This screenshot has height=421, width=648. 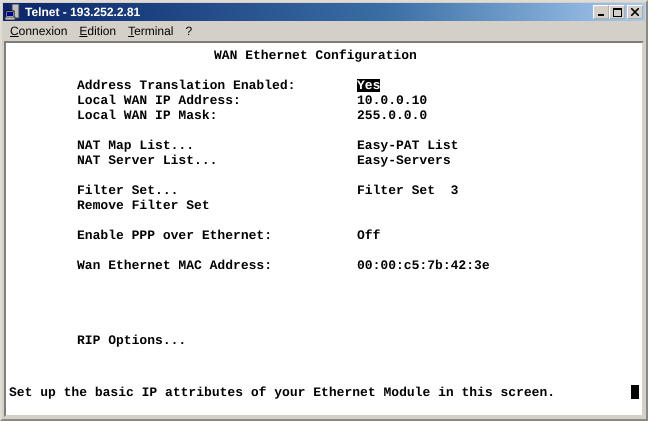 What do you see at coordinates (217, 235) in the screenshot?
I see `field-label: Enable PPP over Ethernet:` at bounding box center [217, 235].